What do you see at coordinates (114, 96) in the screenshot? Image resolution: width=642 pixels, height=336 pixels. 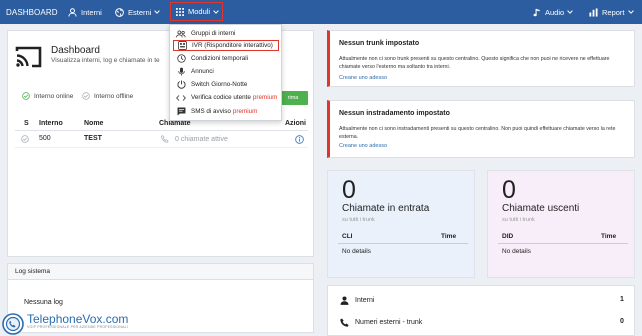 I see `legend-offline-label: Interno offline` at bounding box center [114, 96].